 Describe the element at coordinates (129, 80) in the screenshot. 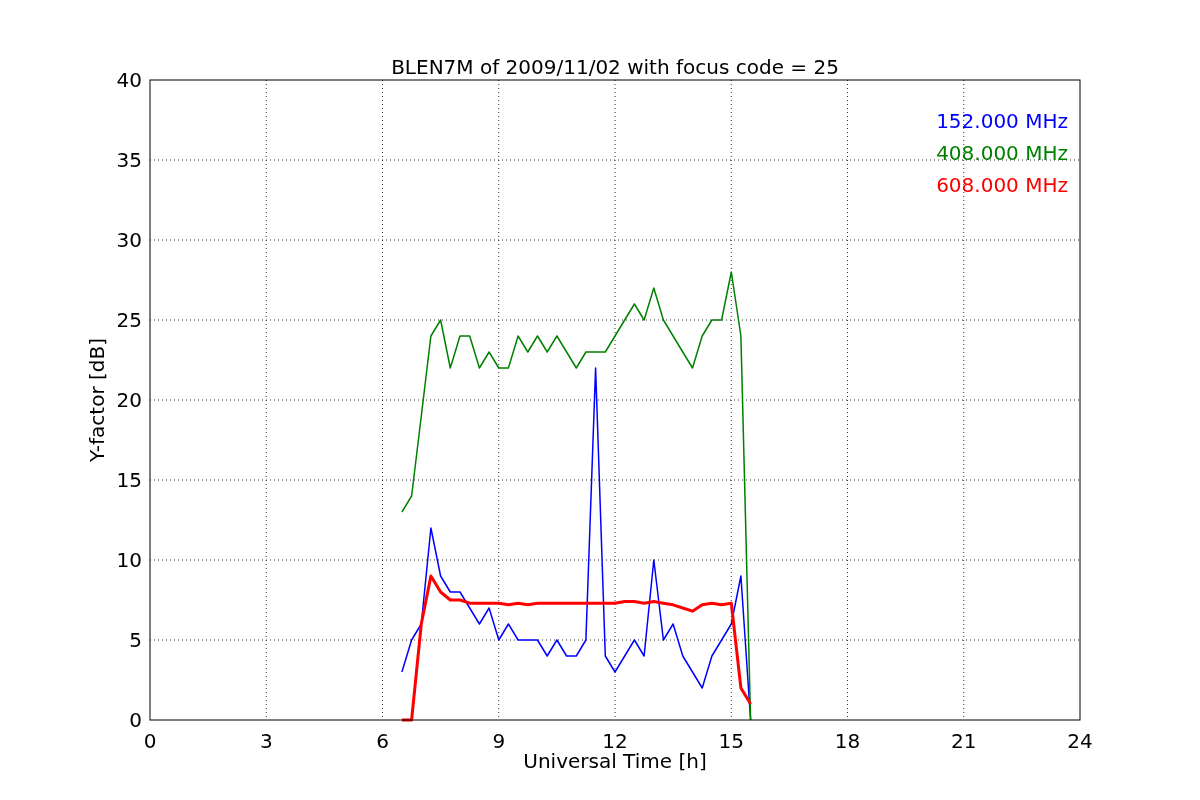

I see `tick-label: 40` at that location.